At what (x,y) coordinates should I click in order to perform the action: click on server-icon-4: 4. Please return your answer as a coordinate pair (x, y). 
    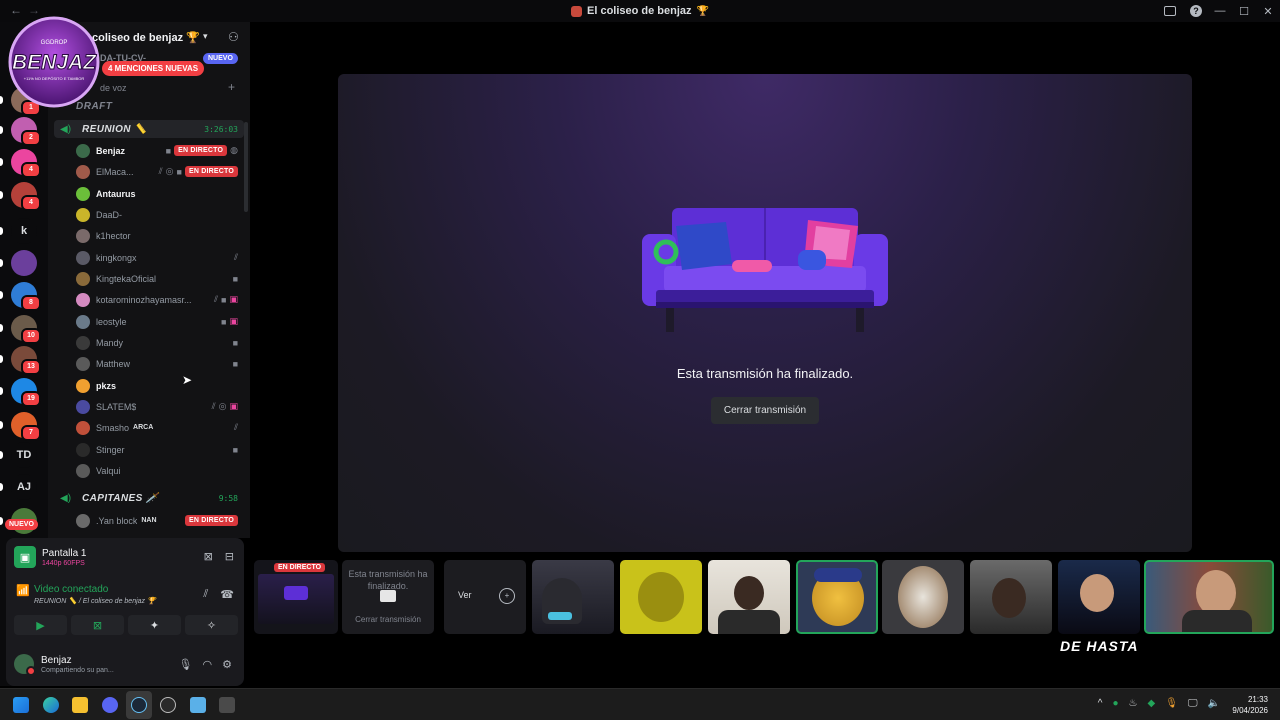
    Looking at the image, I should click on (26, 196).